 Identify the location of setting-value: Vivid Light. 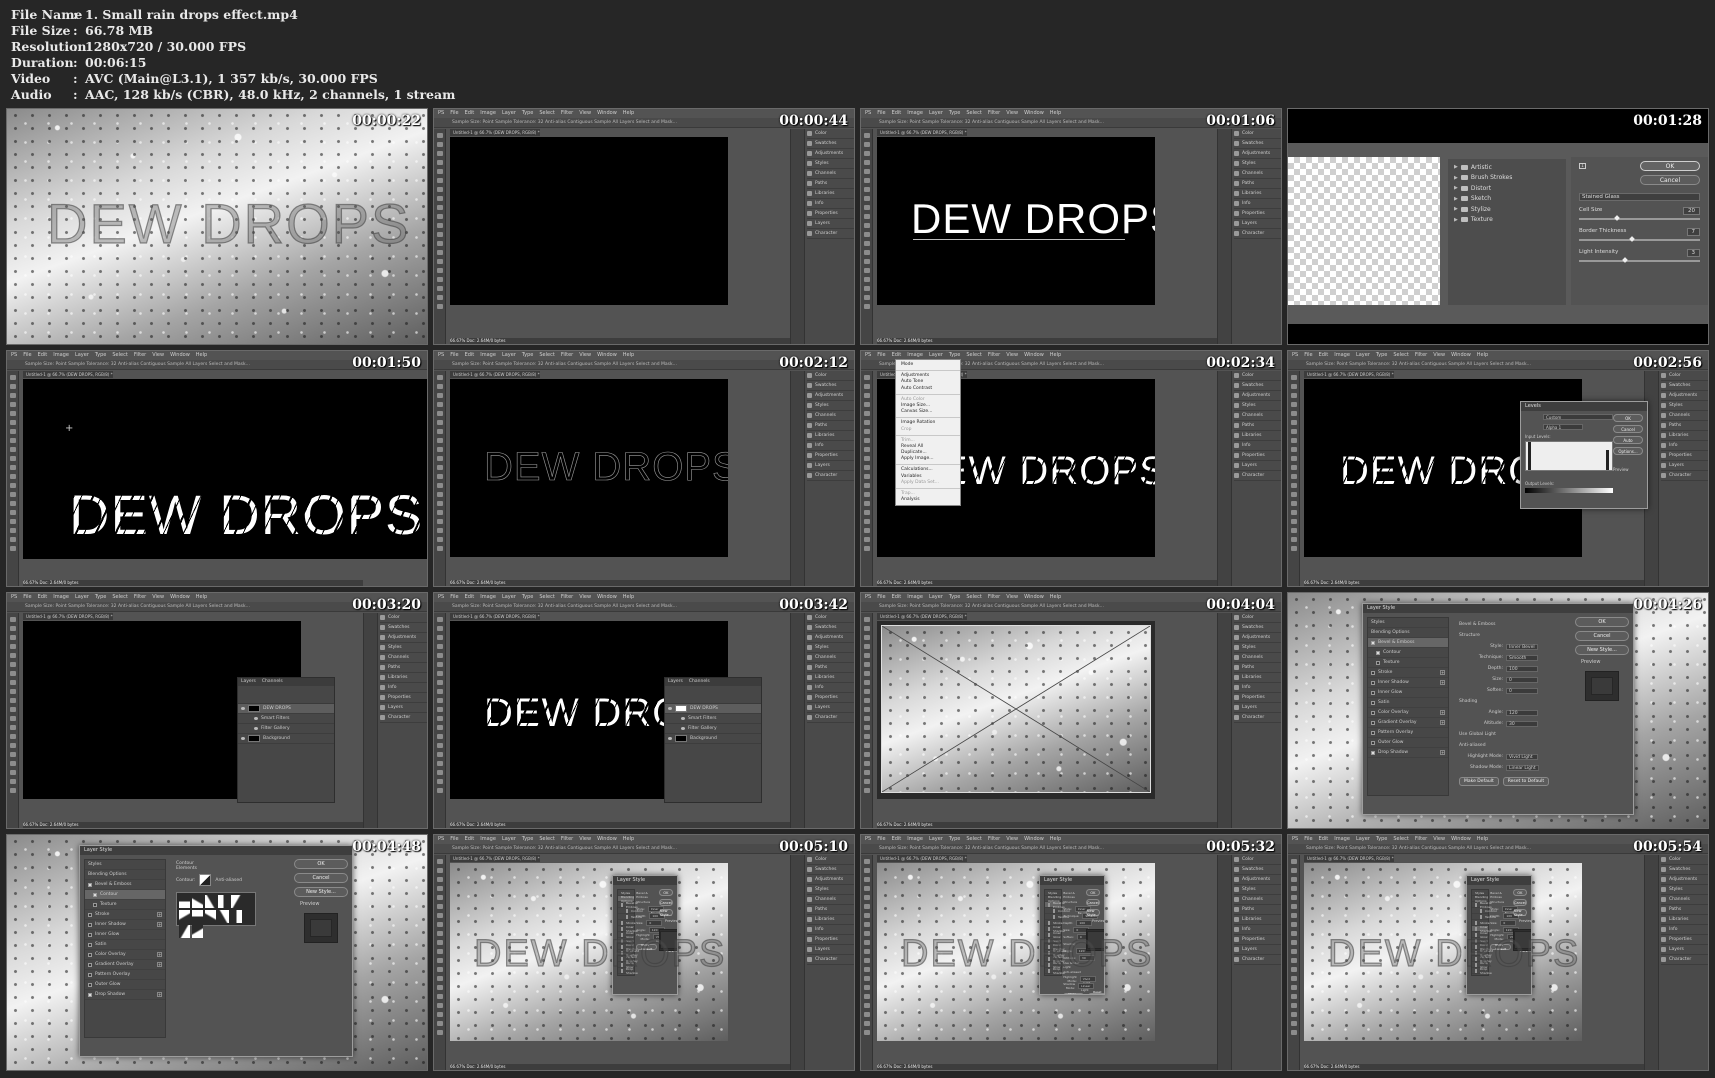
(1087, 980).